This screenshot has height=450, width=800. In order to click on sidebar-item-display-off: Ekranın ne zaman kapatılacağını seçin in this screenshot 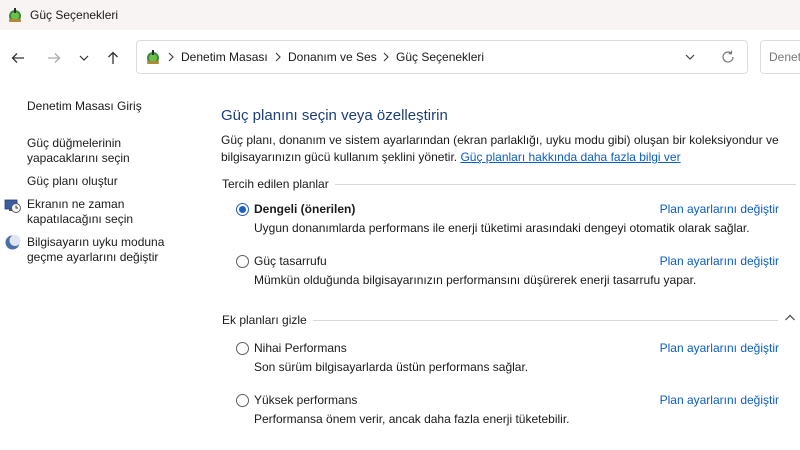, I will do `click(80, 212)`.